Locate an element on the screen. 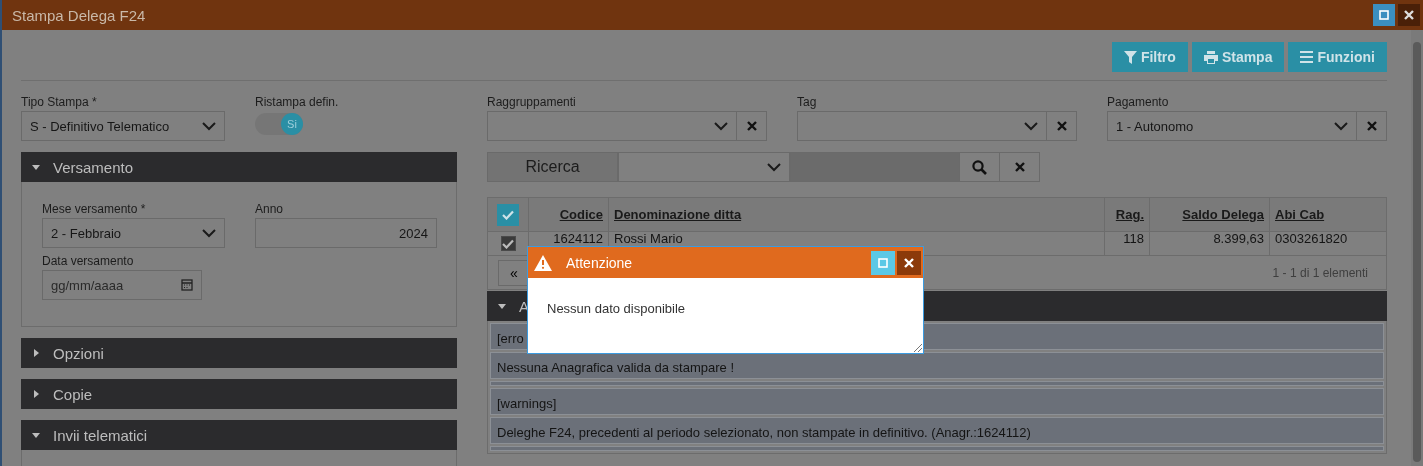  print-type-select: S - Definitivo Telematico is located at coordinates (123, 126).